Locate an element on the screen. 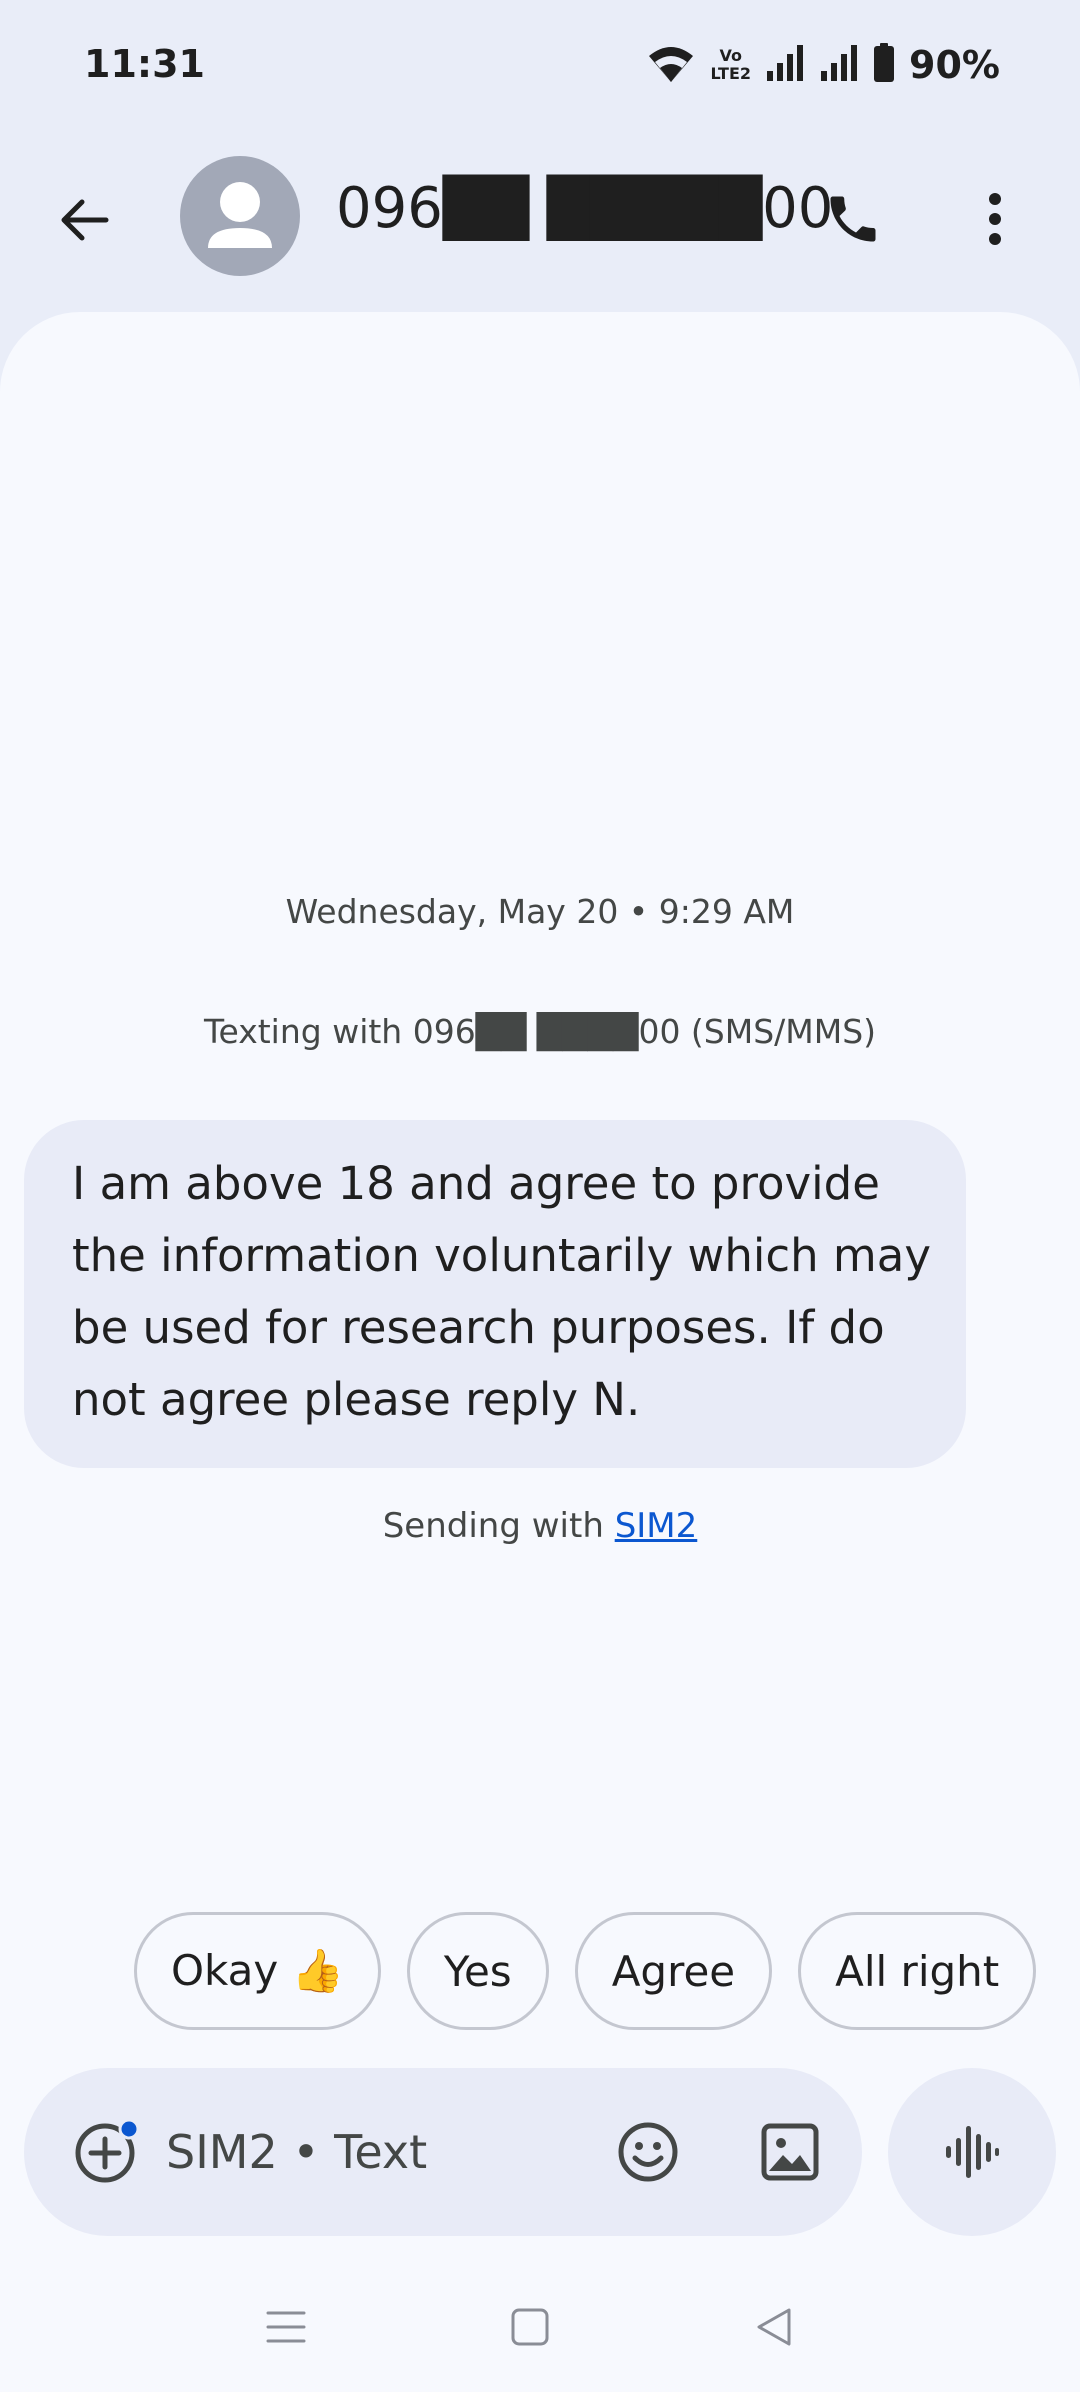 This screenshot has width=1080, height=2392. square-home-icon is located at coordinates (530, 2327).